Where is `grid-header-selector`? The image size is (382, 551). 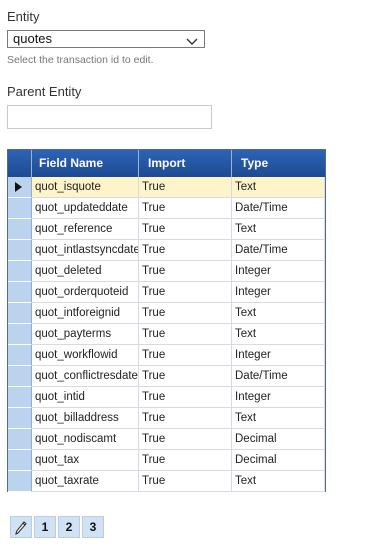
grid-header-selector is located at coordinates (20, 163).